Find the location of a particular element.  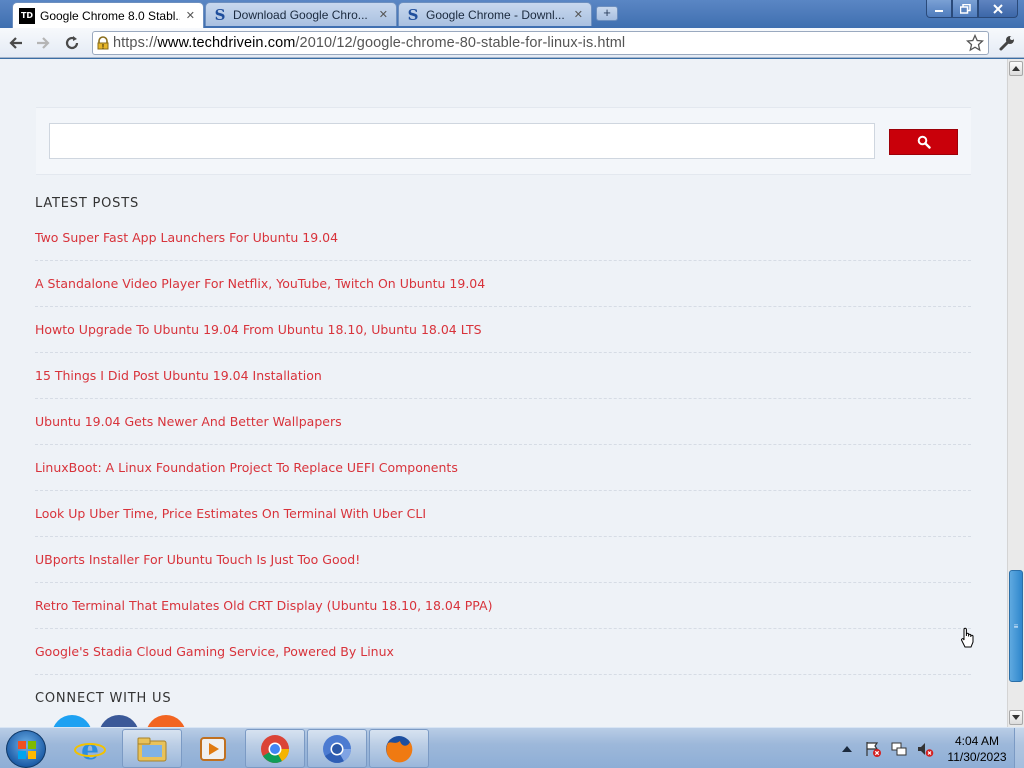

close-window-button is located at coordinates (998, 9).